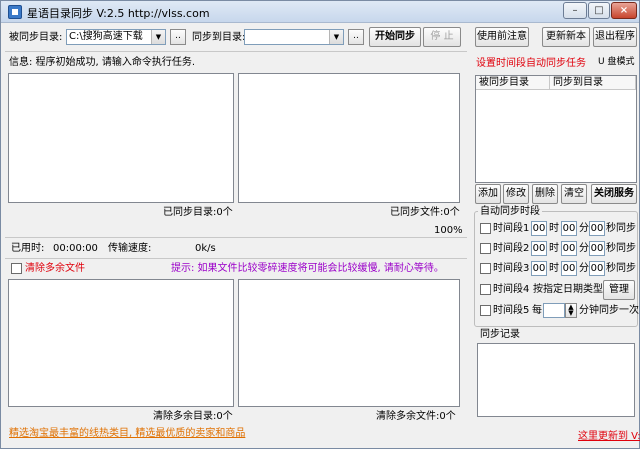  I want to click on period3-checkbox, so click(485, 268).